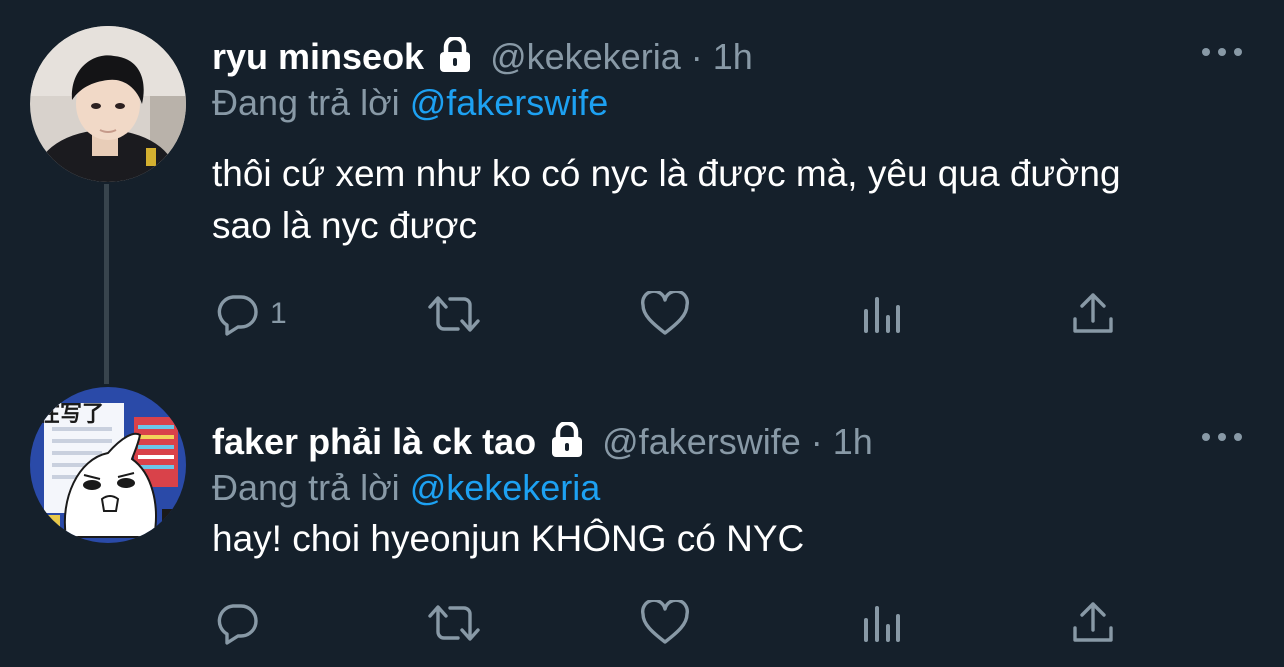 The height and width of the screenshot is (667, 1284). What do you see at coordinates (106, 284) in the screenshot?
I see `thread-connector-line` at bounding box center [106, 284].